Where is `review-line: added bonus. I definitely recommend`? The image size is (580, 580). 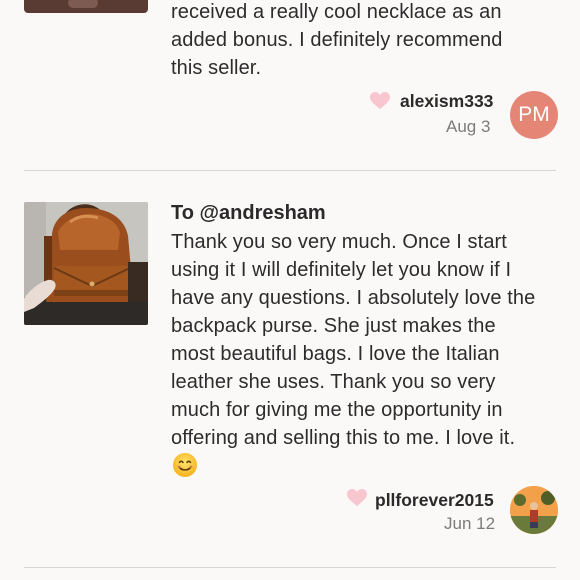 review-line: added bonus. I definitely recommend is located at coordinates (337, 40).